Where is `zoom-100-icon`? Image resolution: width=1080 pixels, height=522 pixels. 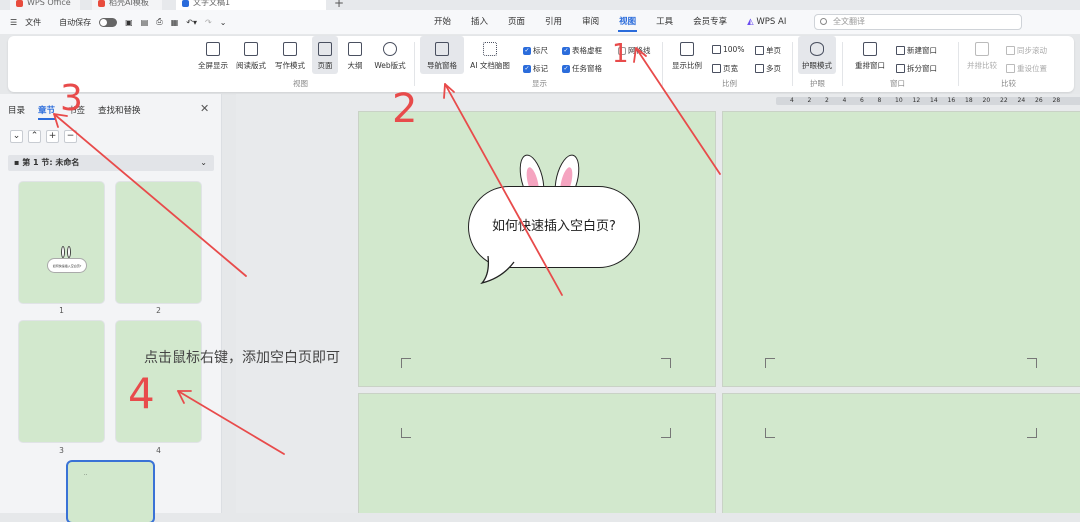 zoom-100-icon is located at coordinates (716, 49).